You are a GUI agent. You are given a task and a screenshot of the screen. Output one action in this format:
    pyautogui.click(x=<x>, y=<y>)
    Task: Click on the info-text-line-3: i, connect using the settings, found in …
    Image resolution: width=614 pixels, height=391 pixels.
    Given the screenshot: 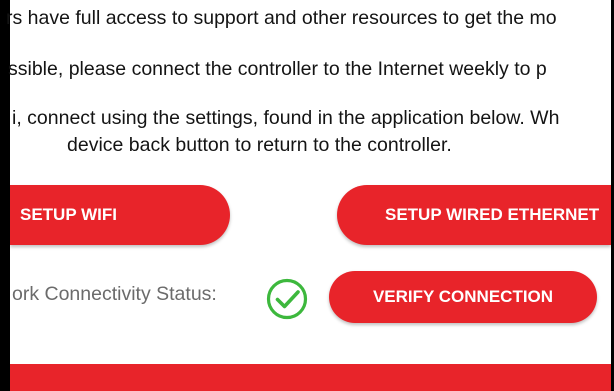 What is the action you would take?
    pyautogui.click(x=286, y=118)
    